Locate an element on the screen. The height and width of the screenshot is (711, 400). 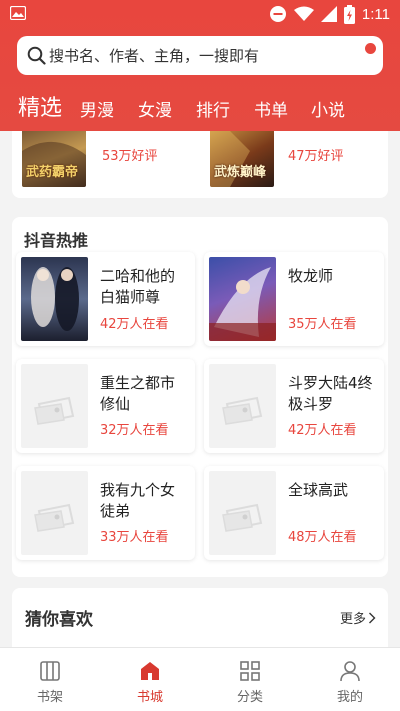
book-item: 武药霸帝 53万好评 is located at coordinates (106, 161).